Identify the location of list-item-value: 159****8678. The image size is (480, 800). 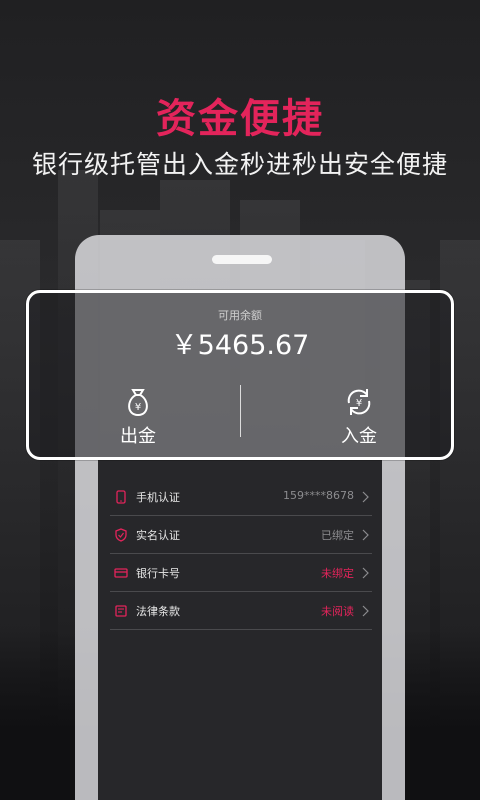
(318, 495).